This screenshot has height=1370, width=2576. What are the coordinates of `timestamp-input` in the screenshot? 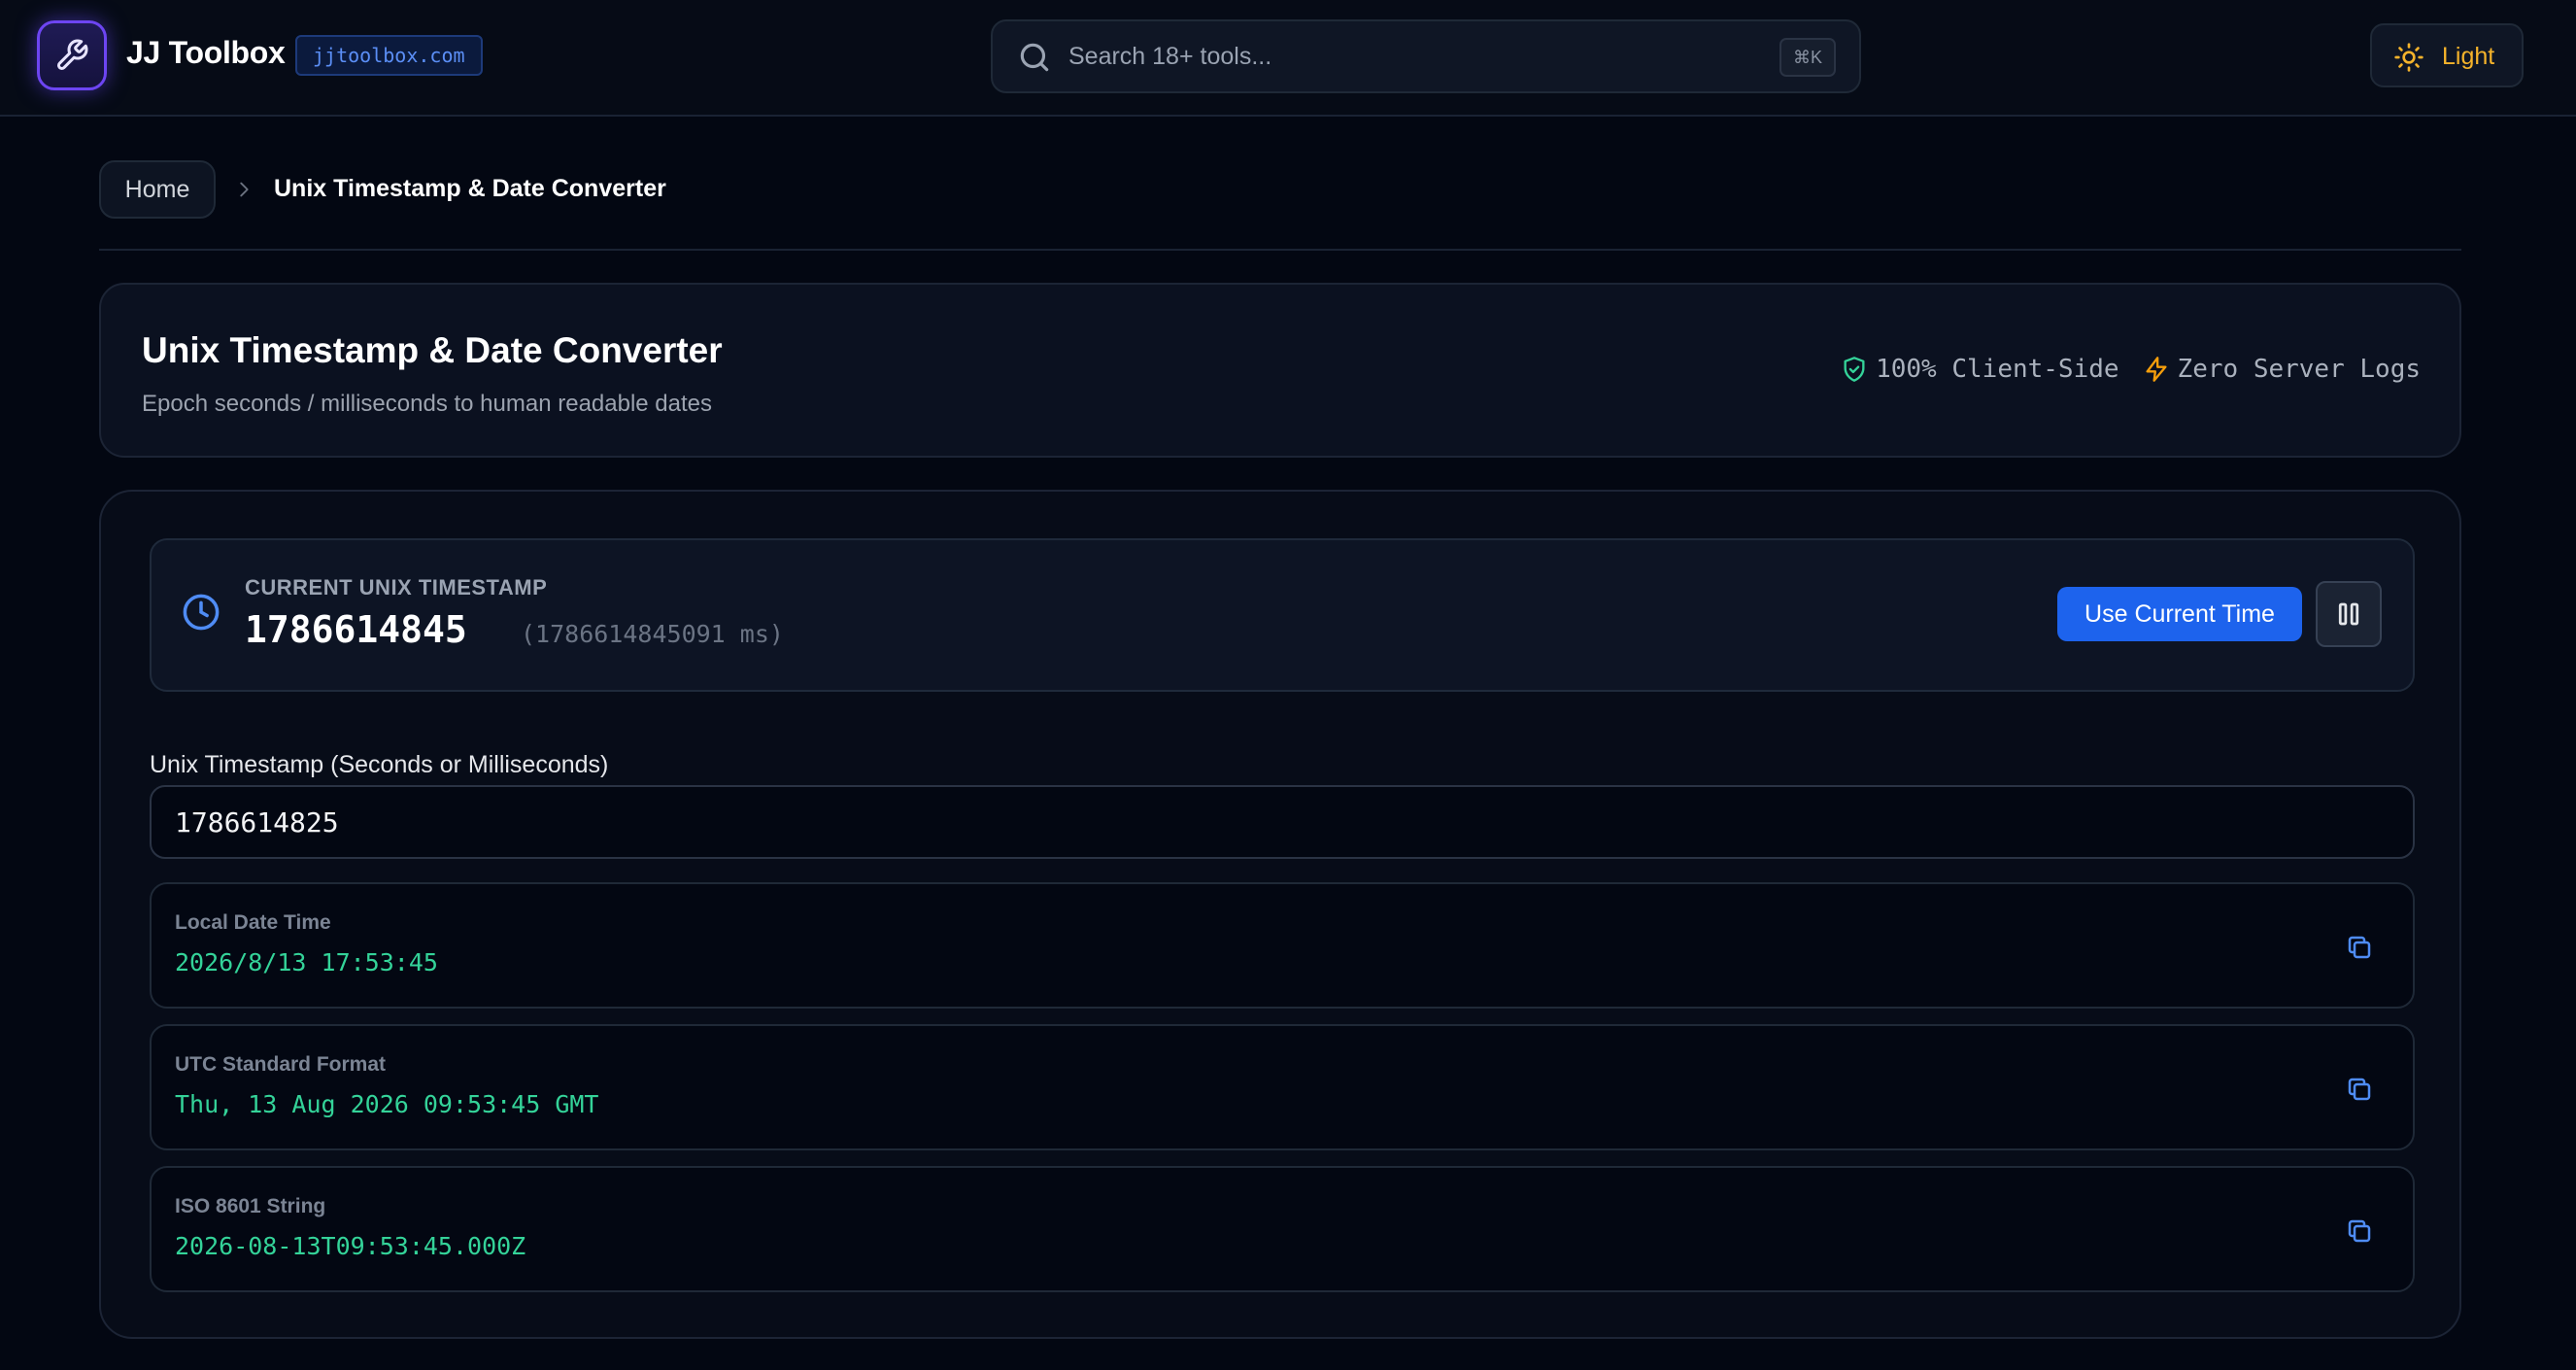 It's located at (1282, 822).